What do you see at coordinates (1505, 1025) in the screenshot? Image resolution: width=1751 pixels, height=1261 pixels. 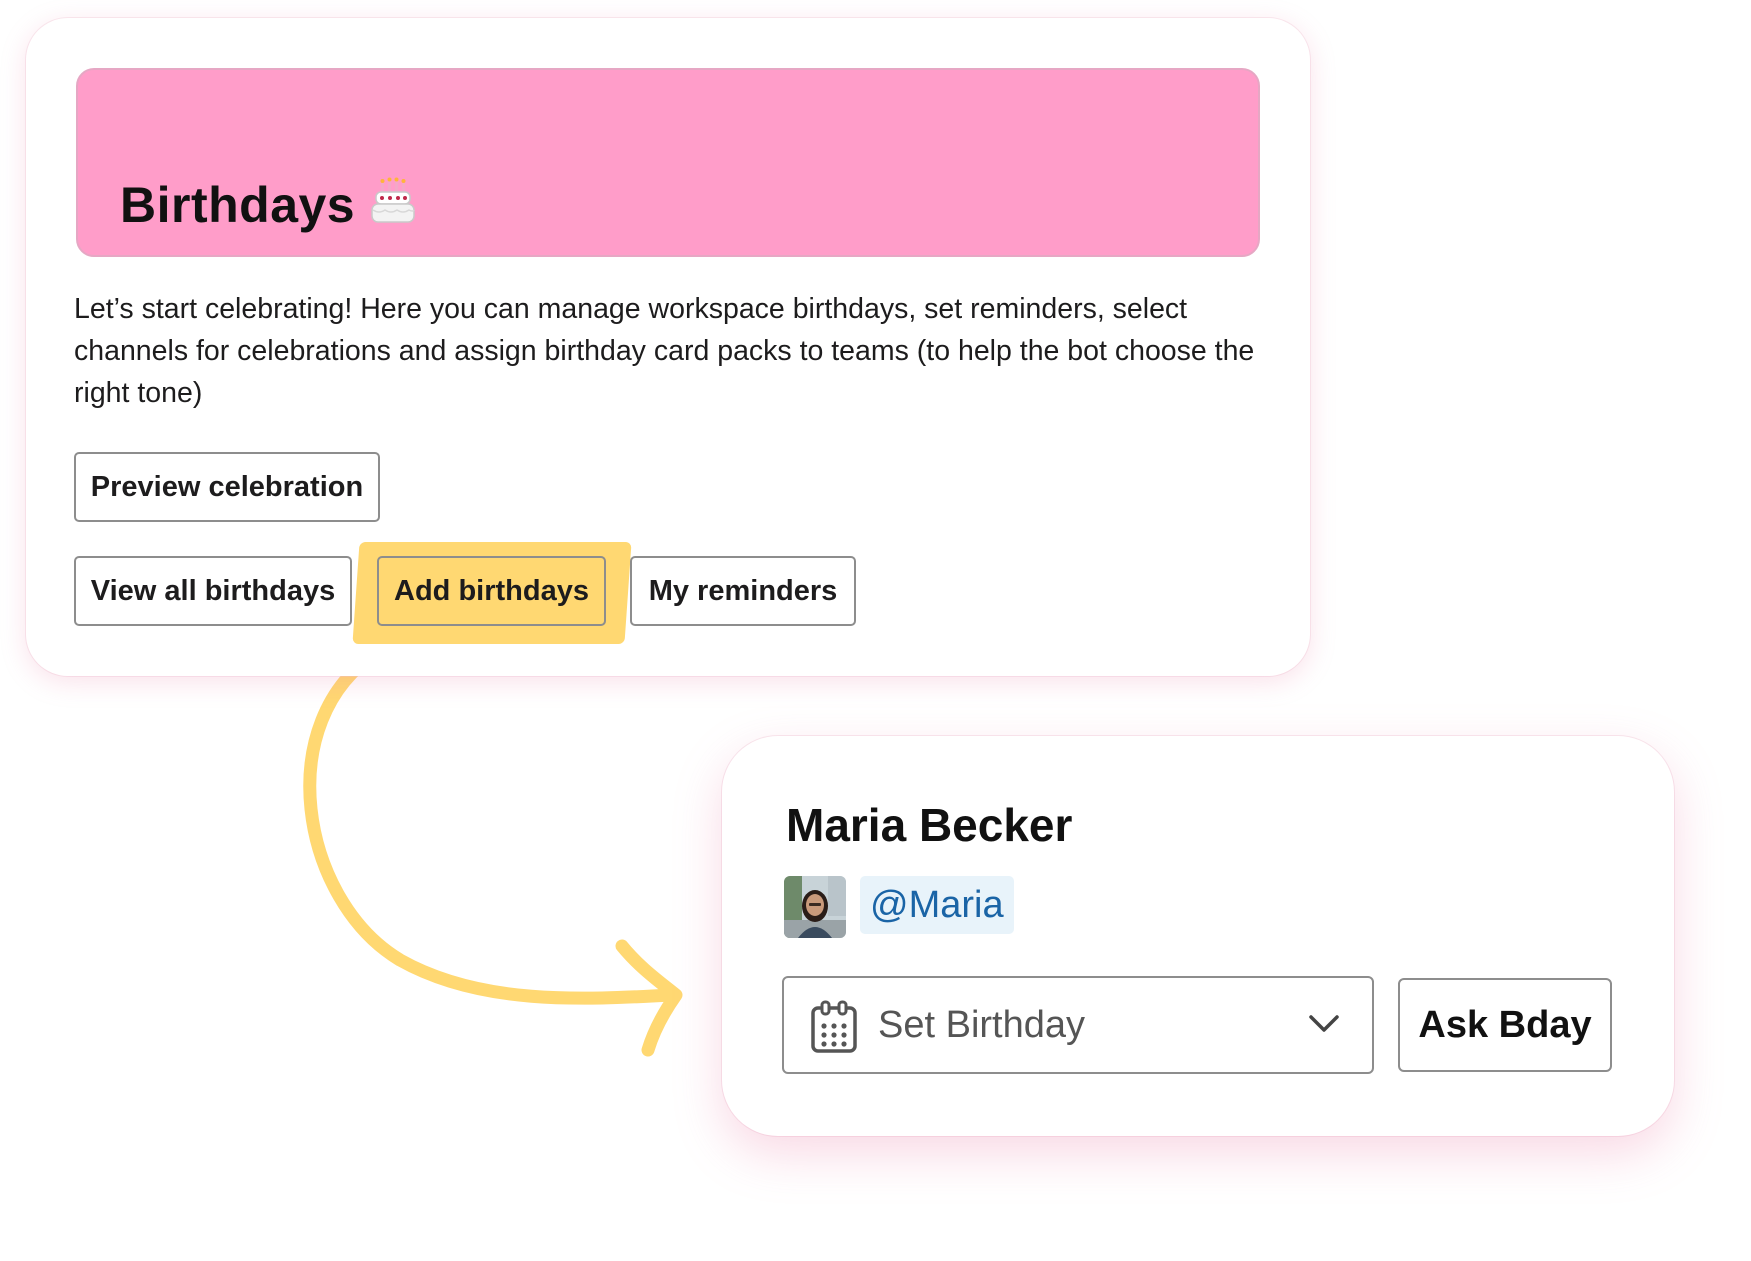 I see `ask-bday-button: Ask Bday` at bounding box center [1505, 1025].